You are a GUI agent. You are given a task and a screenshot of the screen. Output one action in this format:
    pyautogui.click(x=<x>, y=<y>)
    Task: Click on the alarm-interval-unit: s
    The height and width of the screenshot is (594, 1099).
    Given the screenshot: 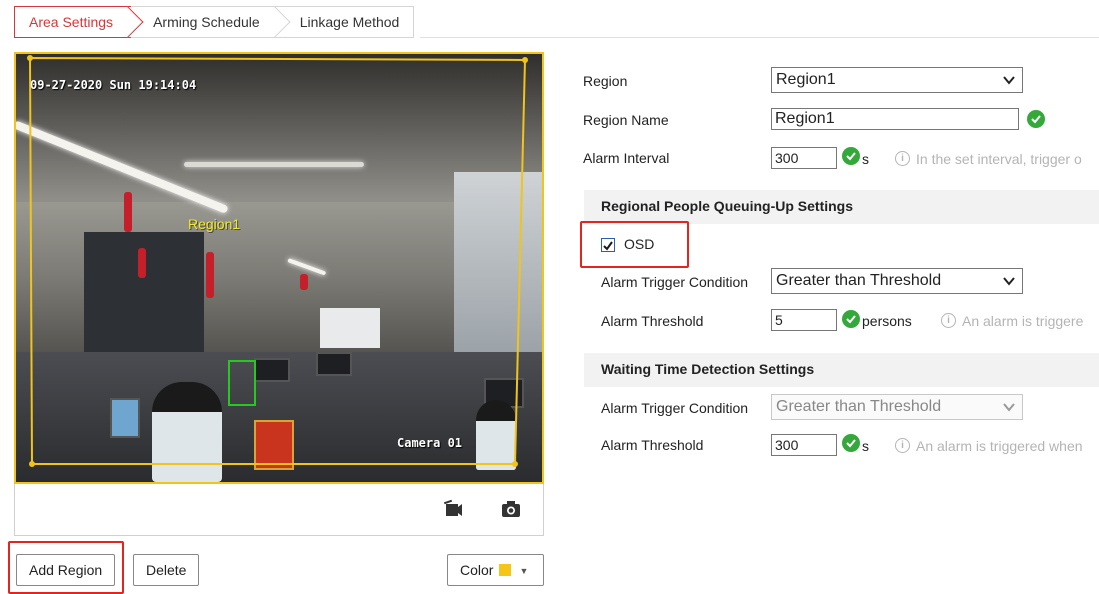 What is the action you would take?
    pyautogui.click(x=865, y=159)
    